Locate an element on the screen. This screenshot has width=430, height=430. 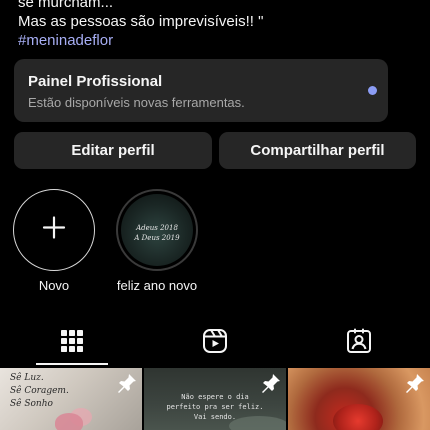
highlight-new: Novo is located at coordinates (54, 241).